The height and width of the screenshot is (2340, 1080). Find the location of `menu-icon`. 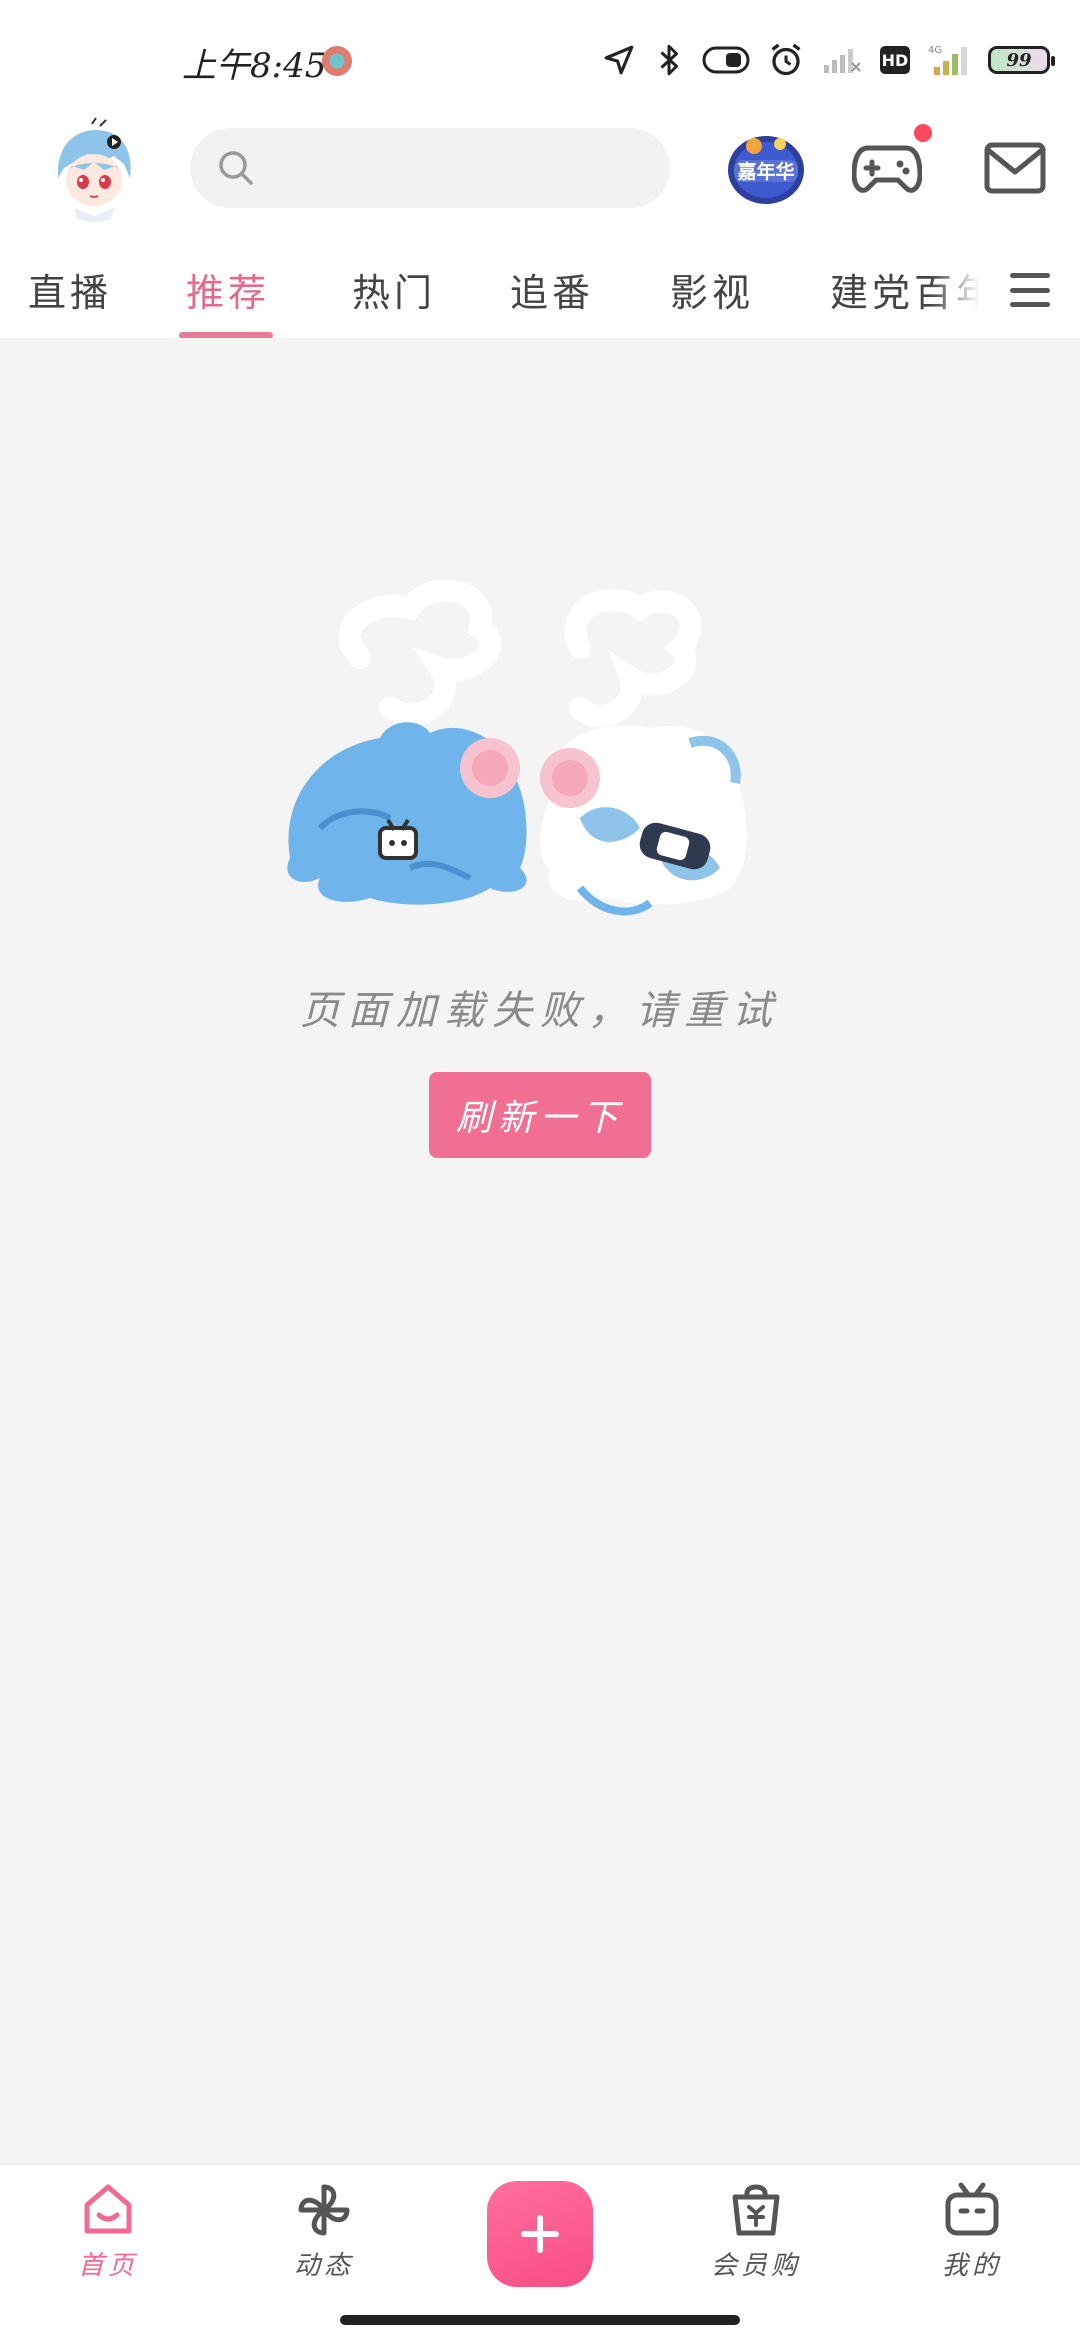

menu-icon is located at coordinates (1030, 290).